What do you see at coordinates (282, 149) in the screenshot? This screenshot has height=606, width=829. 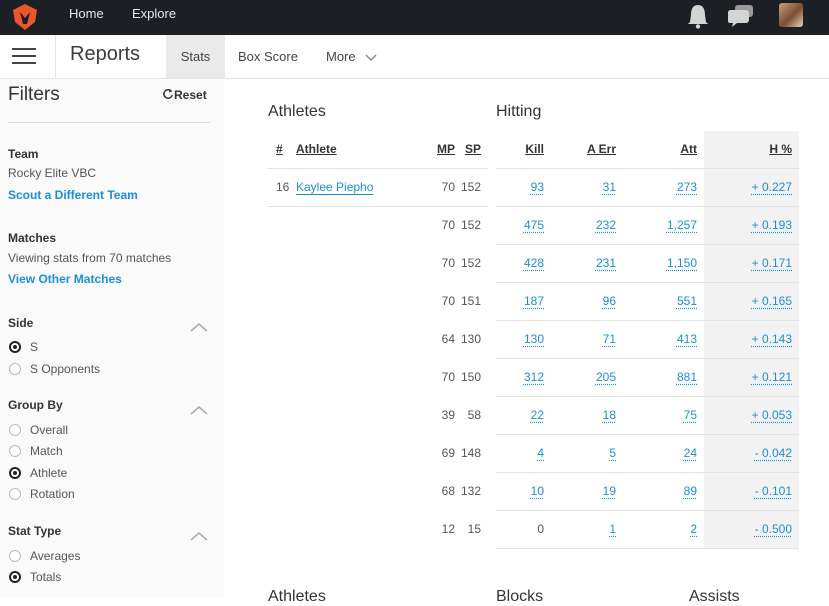 I see `col-header-number: #` at bounding box center [282, 149].